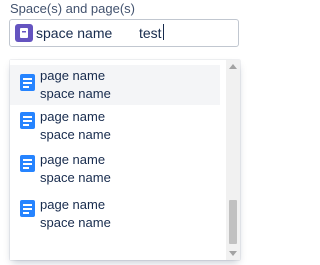  I want to click on space-page-picker: space name test, so click(124, 33).